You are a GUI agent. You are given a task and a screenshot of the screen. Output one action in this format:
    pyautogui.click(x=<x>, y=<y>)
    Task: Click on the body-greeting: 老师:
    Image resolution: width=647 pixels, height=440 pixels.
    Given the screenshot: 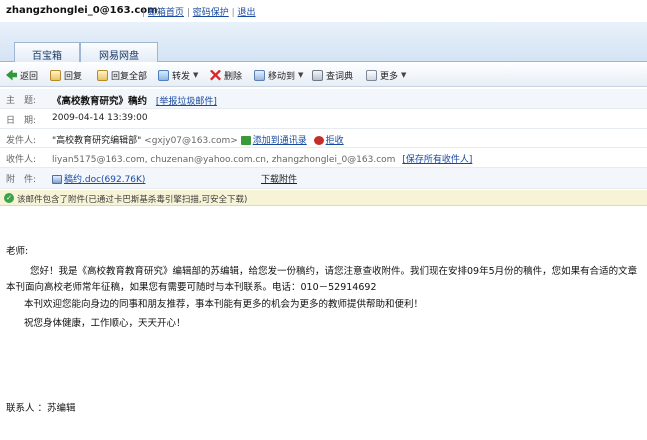 What is the action you would take?
    pyautogui.click(x=17, y=251)
    